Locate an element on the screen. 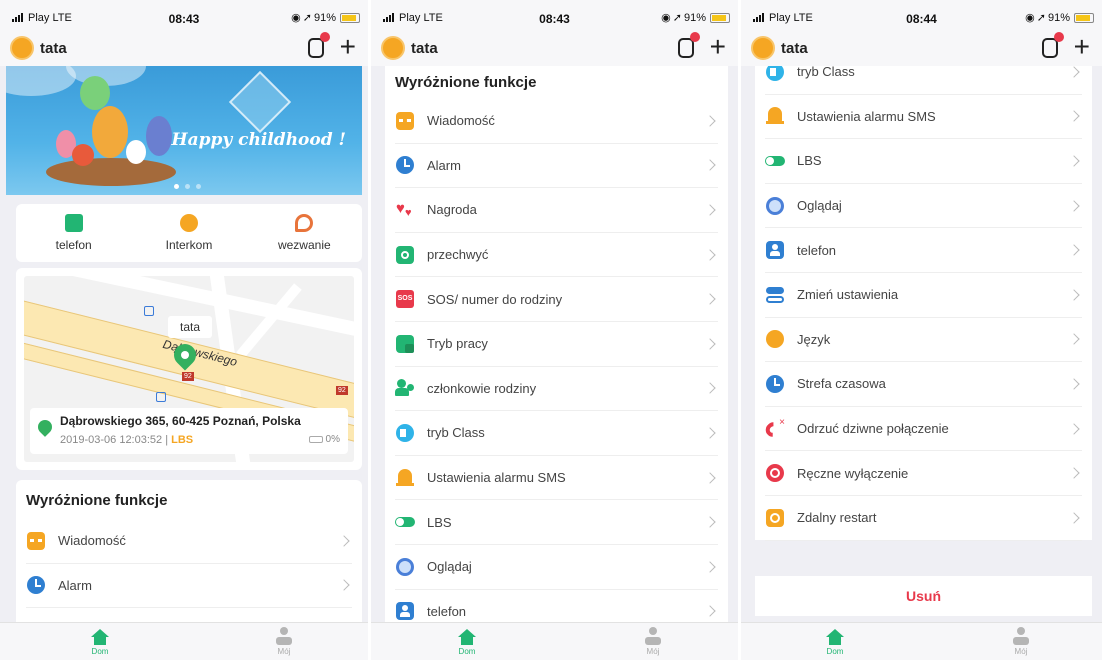 The image size is (1102, 660). tab-label: Dom is located at coordinates (835, 651).